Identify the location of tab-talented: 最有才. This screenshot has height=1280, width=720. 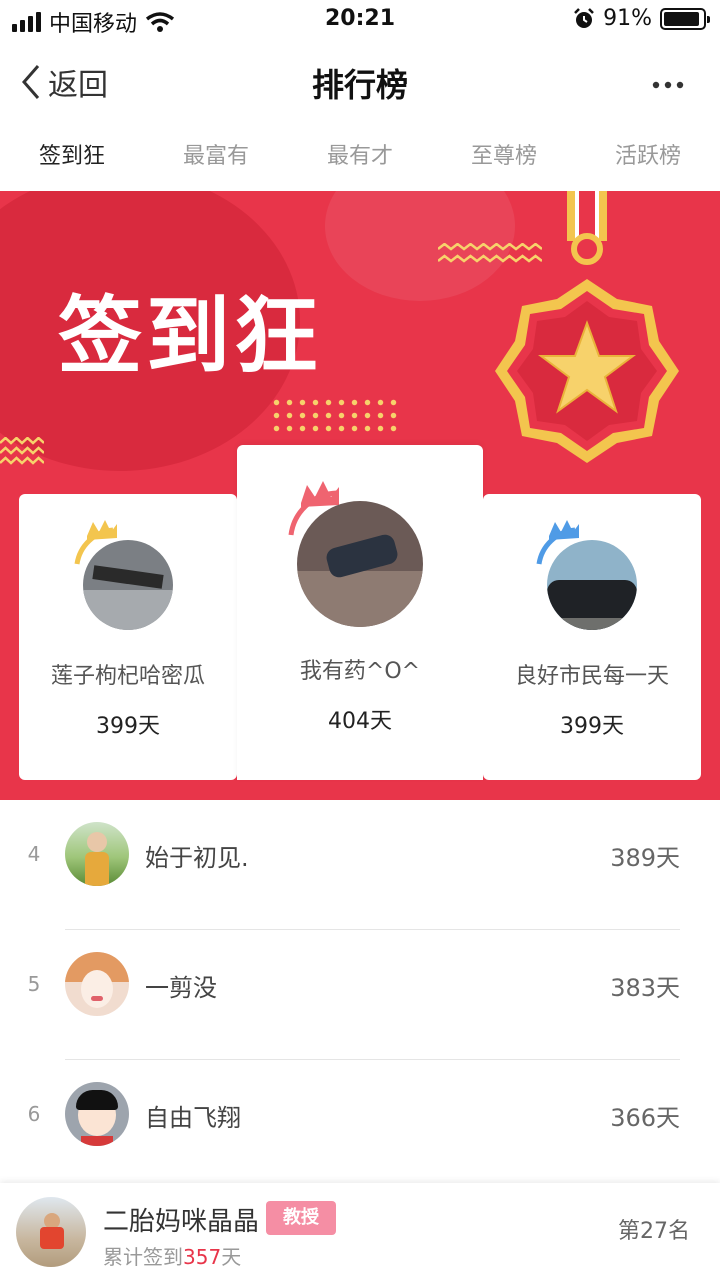
(360, 157).